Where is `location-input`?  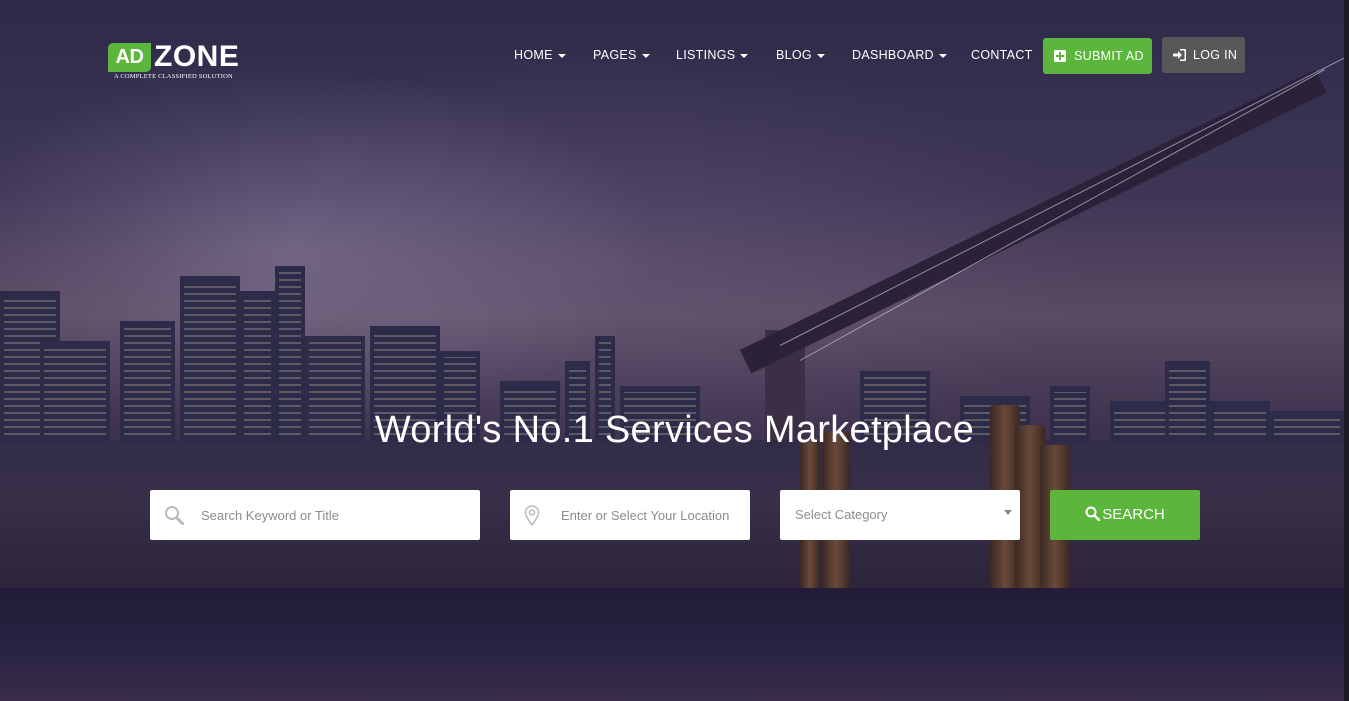 location-input is located at coordinates (653, 515).